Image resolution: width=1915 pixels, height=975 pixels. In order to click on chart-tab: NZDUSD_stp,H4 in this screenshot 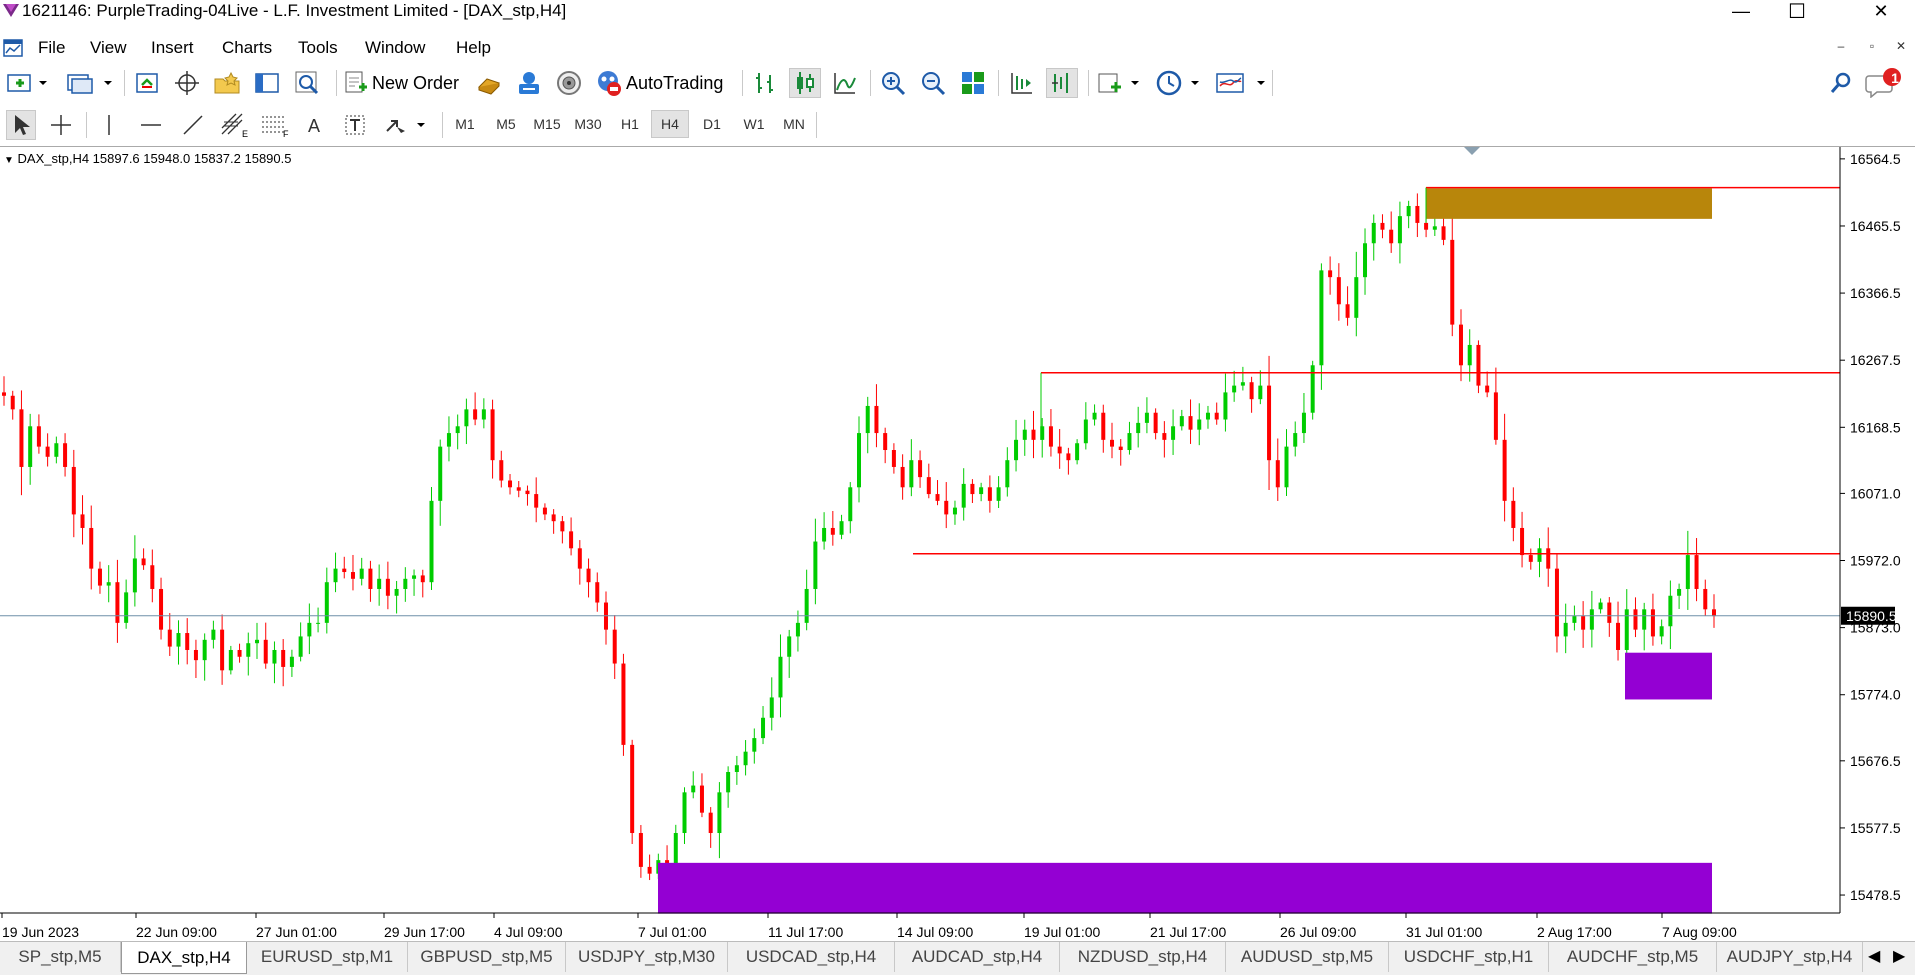, I will do `click(1143, 957)`.